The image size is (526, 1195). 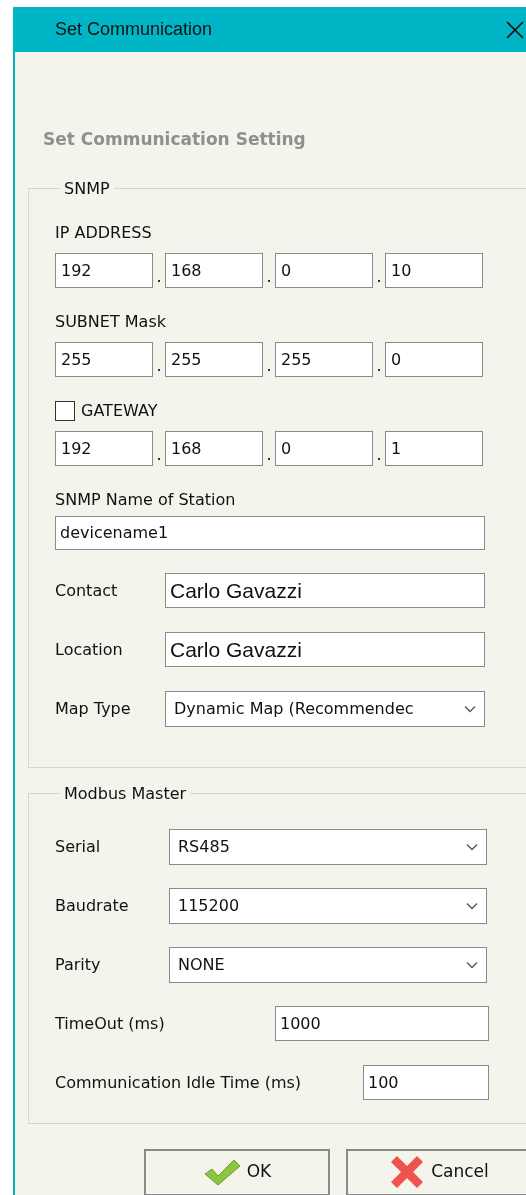 I want to click on field-label: Baudrate, so click(x=92, y=905).